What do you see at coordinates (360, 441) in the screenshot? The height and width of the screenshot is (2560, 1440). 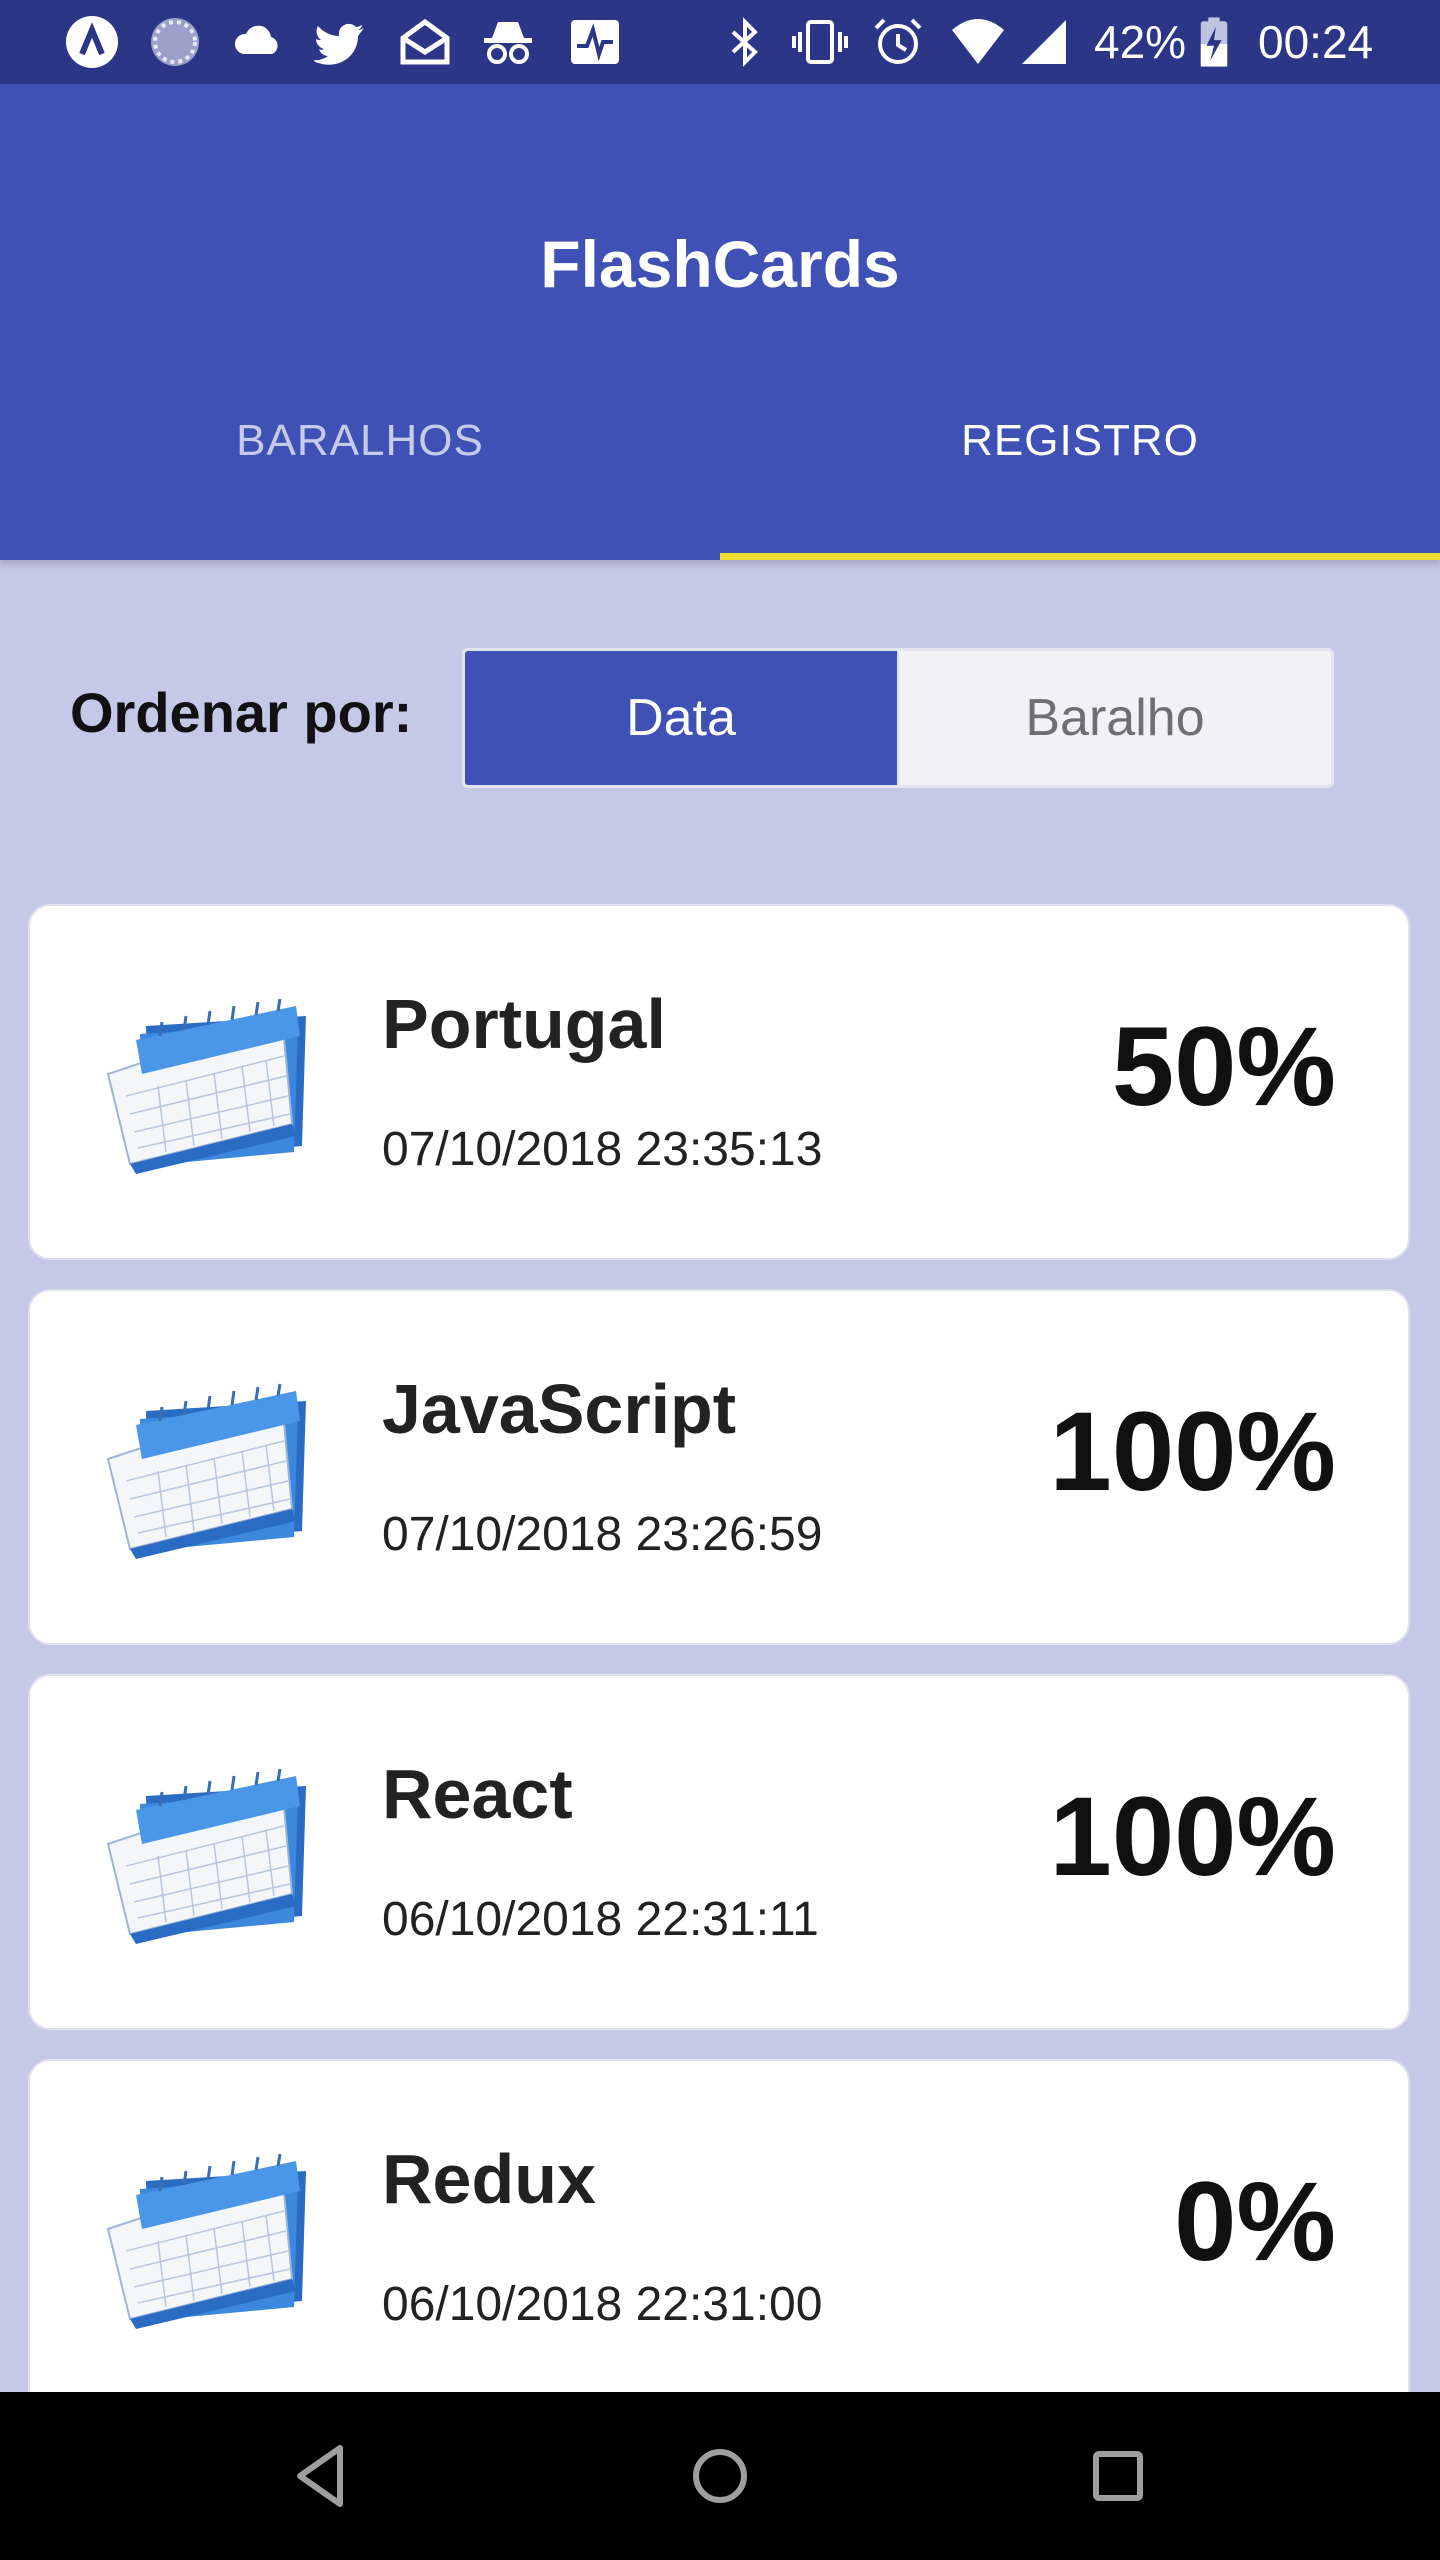 I see `tab-baralhos: BARALHOS` at bounding box center [360, 441].